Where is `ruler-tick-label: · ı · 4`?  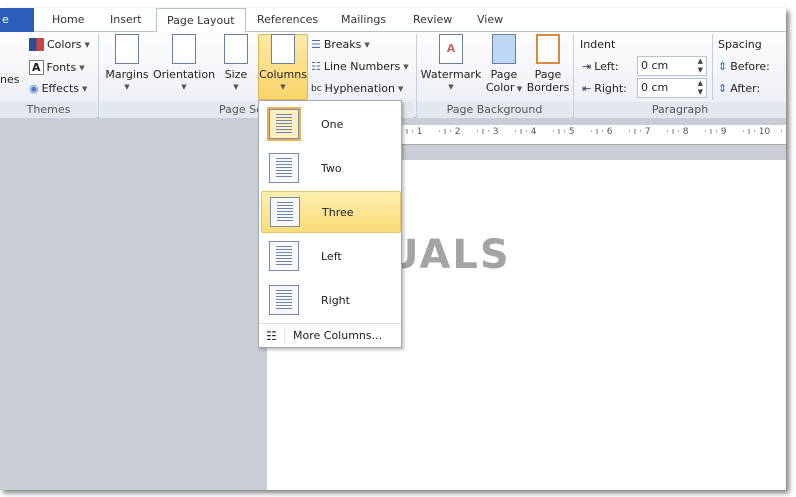 ruler-tick-label: · ı · 4 is located at coordinates (525, 132).